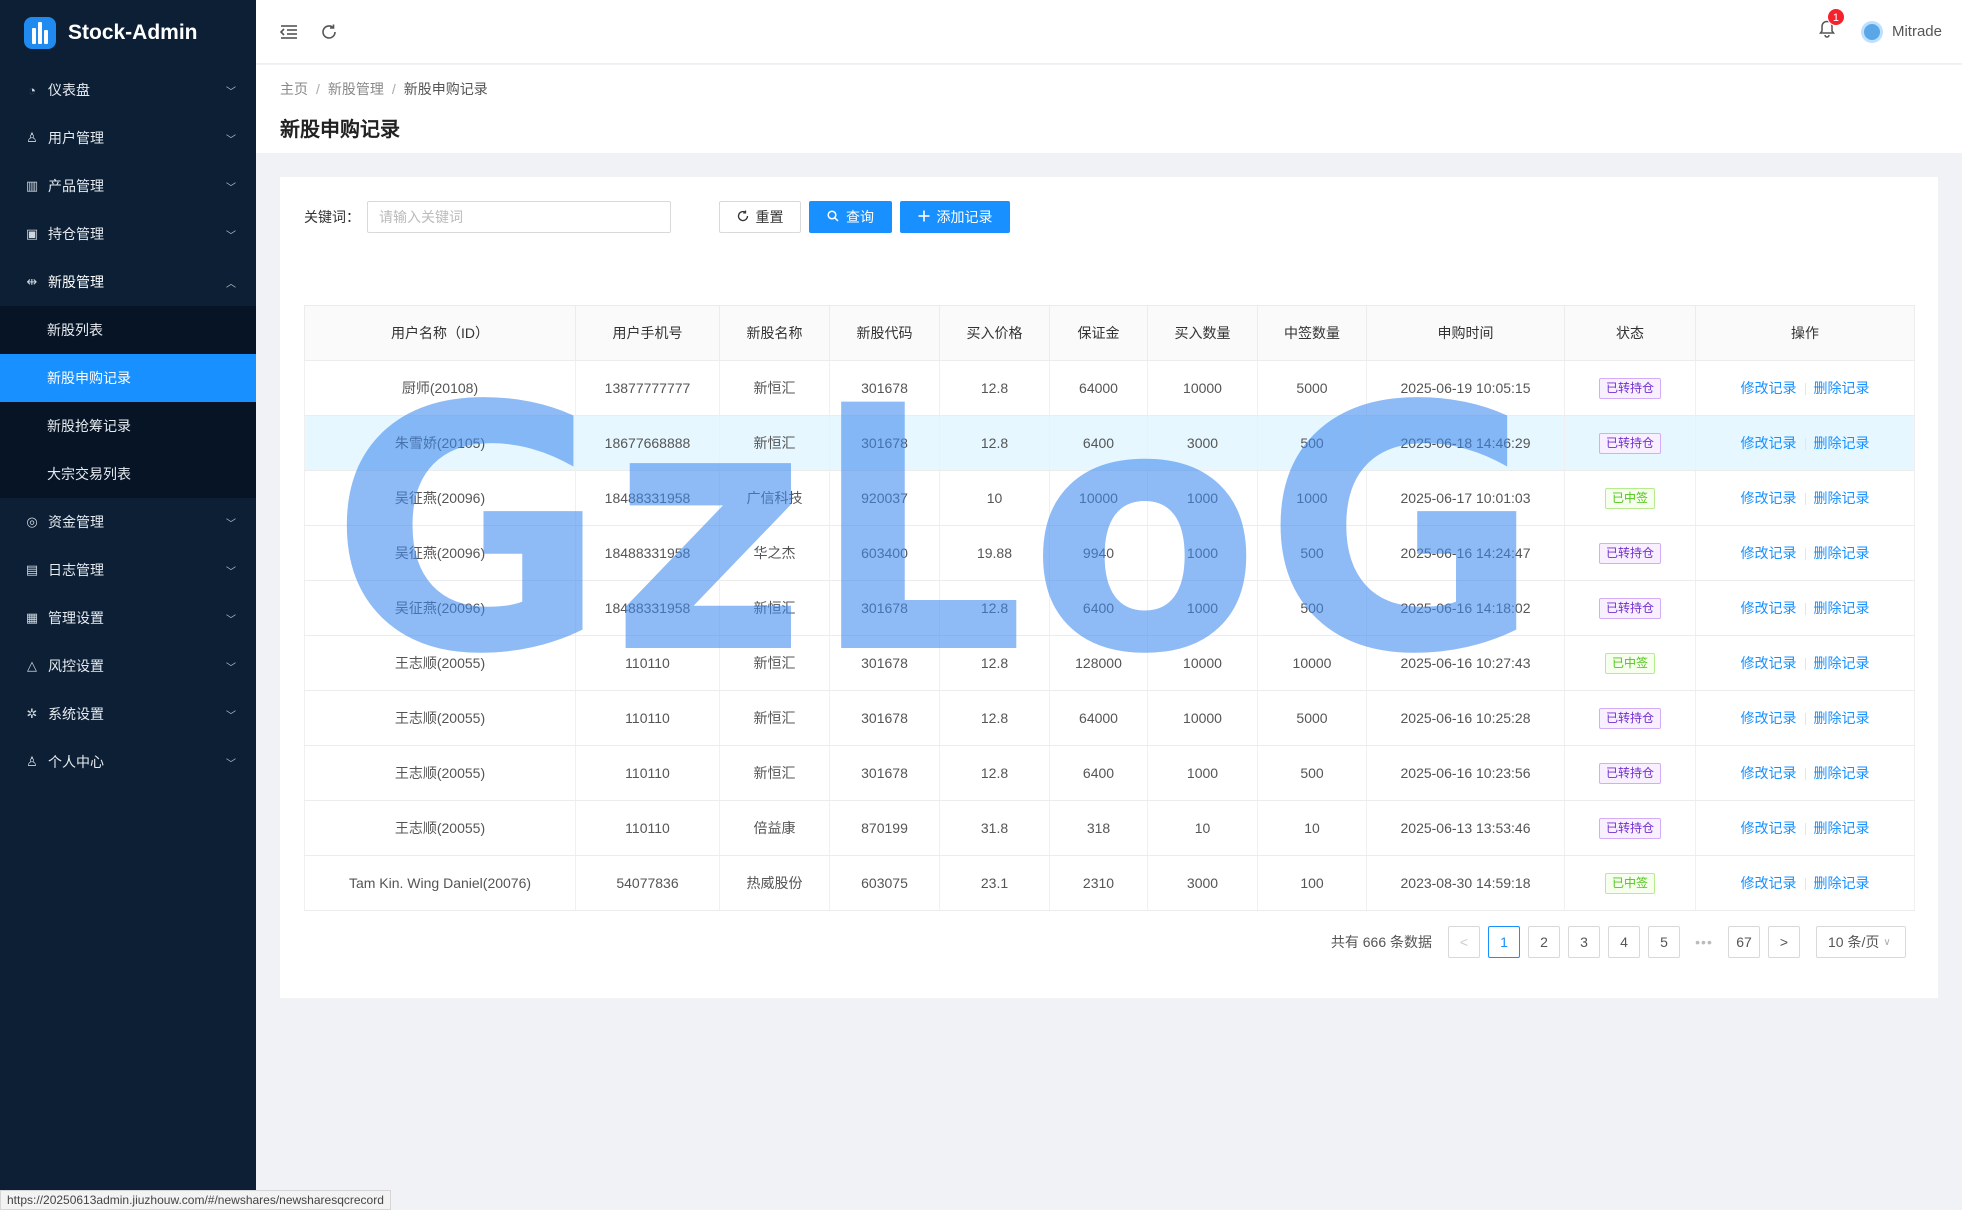 This screenshot has width=1962, height=1210. Describe the element at coordinates (1312, 388) in the screenshot. I see `cell-won: 5000` at that location.